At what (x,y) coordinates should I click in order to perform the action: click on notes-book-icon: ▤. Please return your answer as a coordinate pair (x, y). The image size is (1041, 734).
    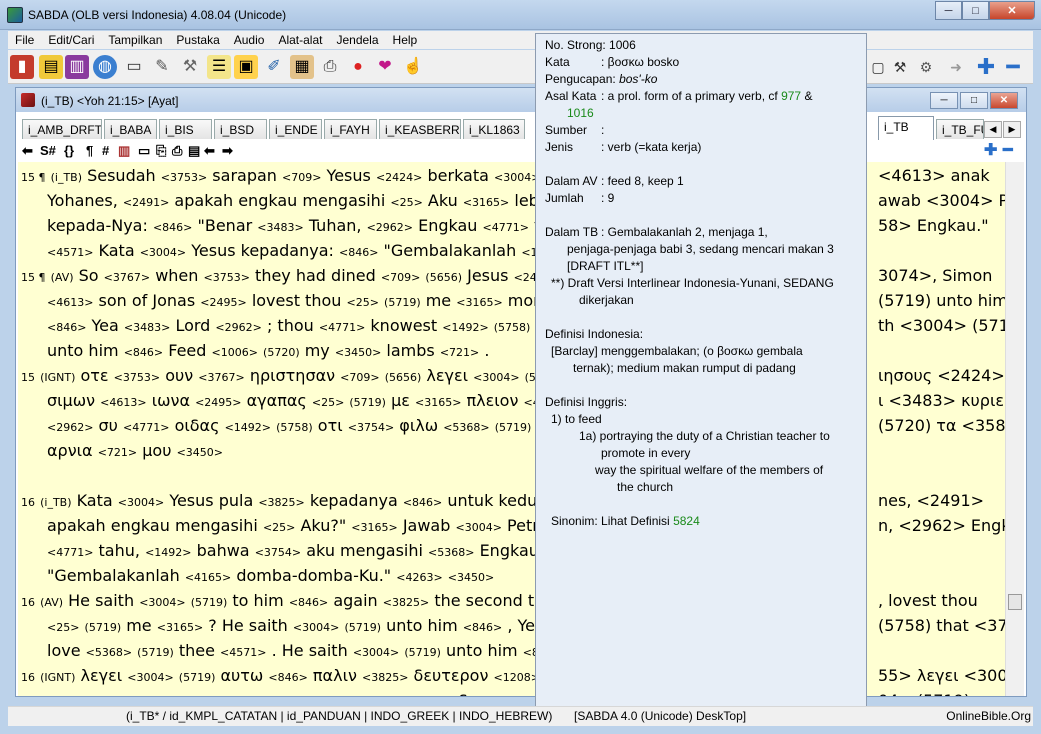
    Looking at the image, I should click on (51, 67).